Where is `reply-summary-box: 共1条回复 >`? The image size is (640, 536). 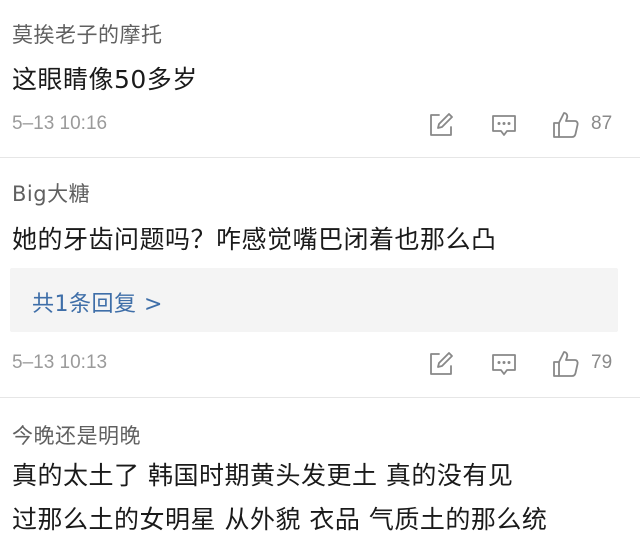 reply-summary-box: 共1条回复 > is located at coordinates (314, 300).